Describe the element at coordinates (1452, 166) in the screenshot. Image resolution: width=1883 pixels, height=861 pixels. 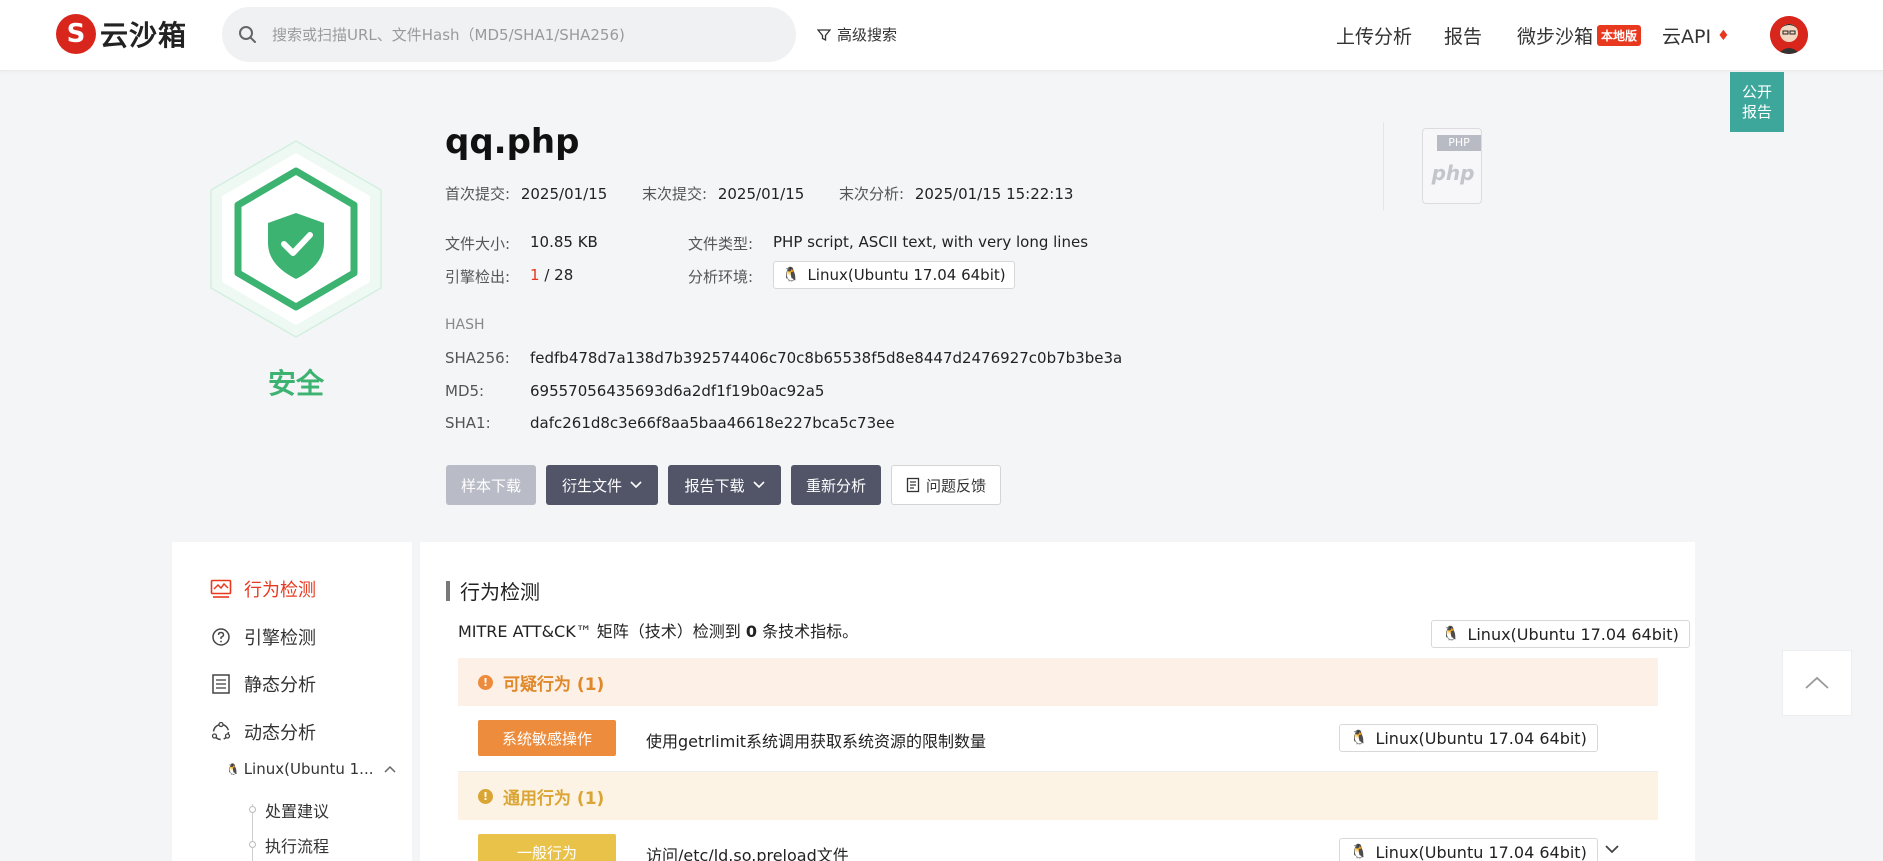
I see `php-file-icon: PHP php` at that location.